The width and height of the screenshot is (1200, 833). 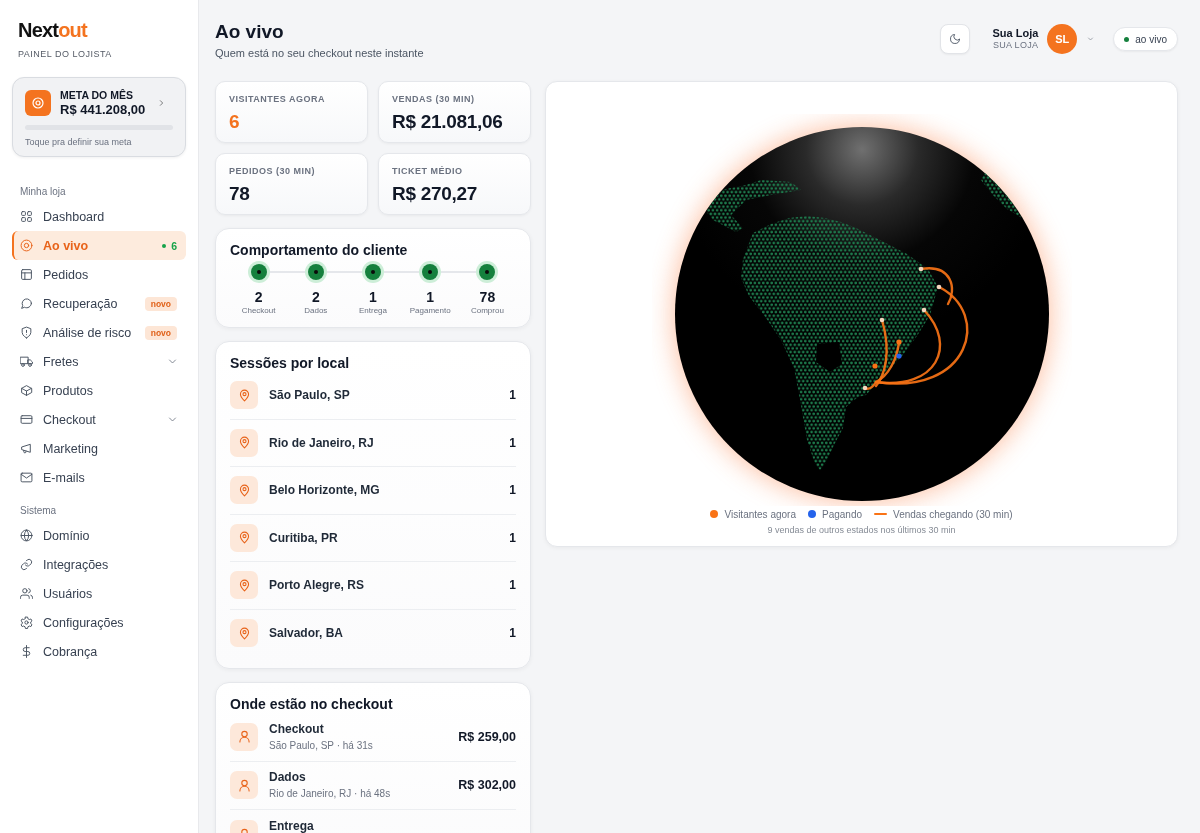 What do you see at coordinates (235, 122) in the screenshot?
I see `stat-value: 6` at bounding box center [235, 122].